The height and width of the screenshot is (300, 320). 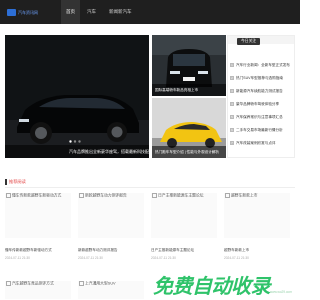 I want to click on side-article-1: 国际高端轿车新品亮相上市, so click(x=189, y=65).